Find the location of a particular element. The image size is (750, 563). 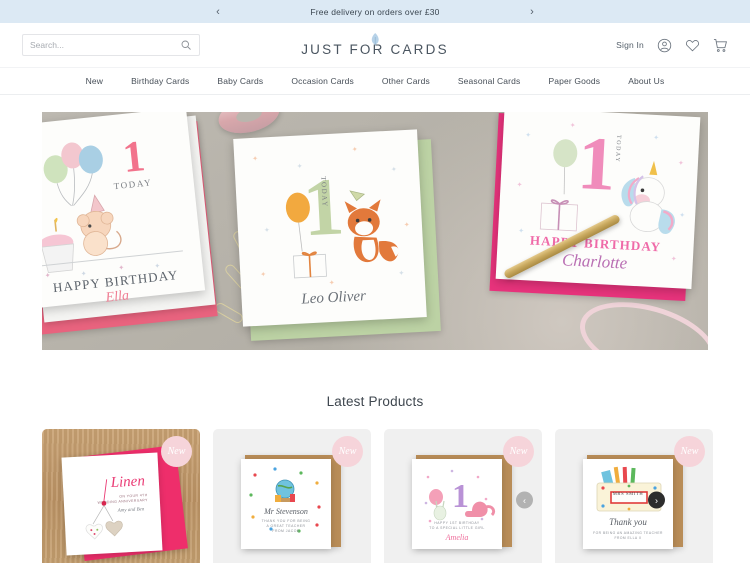

nav-item-birthday-cards: Birthday Cards is located at coordinates (160, 81).